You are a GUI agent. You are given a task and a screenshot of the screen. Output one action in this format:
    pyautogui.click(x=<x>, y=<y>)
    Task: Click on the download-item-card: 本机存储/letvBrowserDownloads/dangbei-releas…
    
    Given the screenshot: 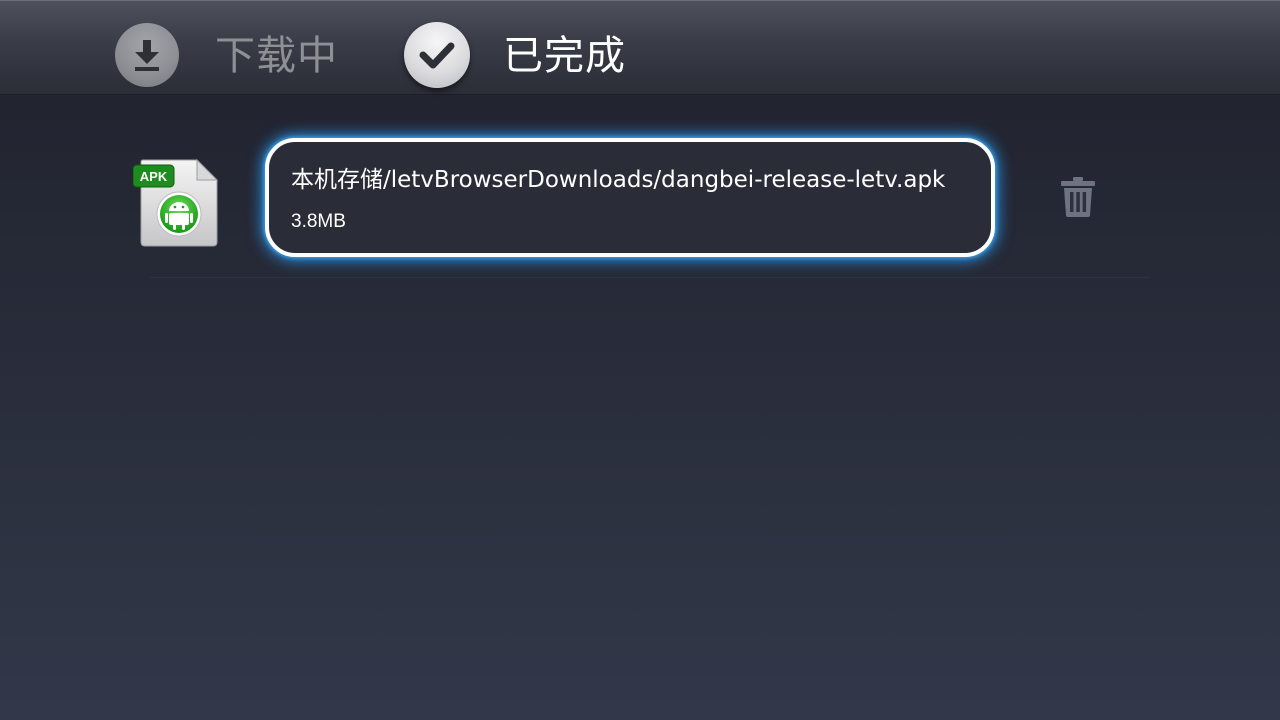 What is the action you would take?
    pyautogui.click(x=630, y=197)
    